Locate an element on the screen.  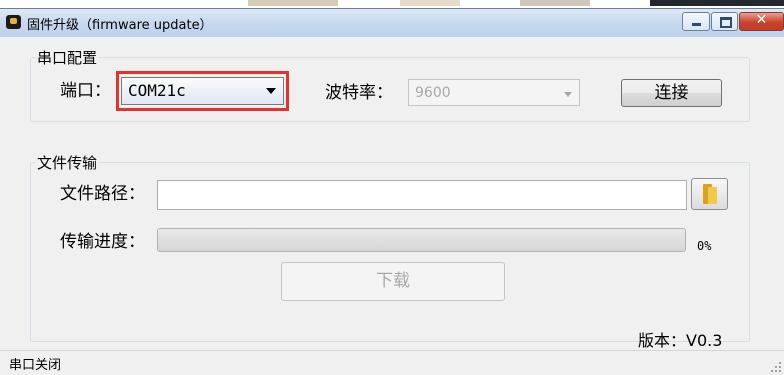
serial-config-group-label: 串口配置 is located at coordinates (67, 57).